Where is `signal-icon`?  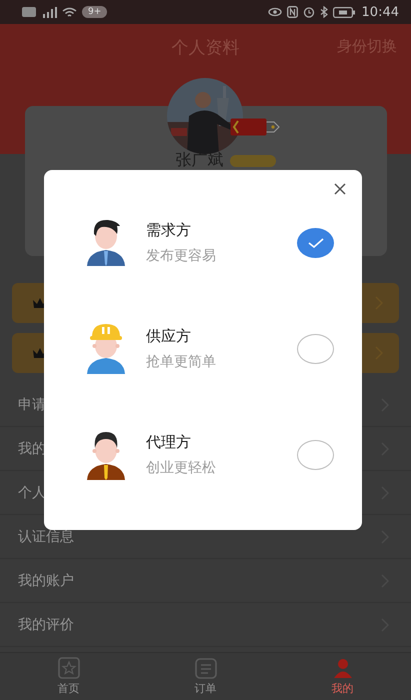
signal-icon is located at coordinates (49, 12).